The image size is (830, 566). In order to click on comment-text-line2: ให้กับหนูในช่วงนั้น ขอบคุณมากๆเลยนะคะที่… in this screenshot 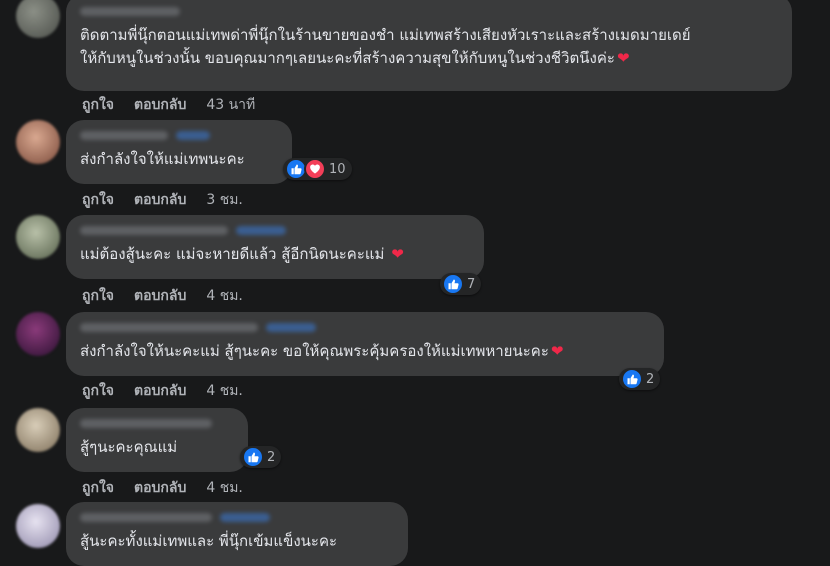, I will do `click(355, 58)`.